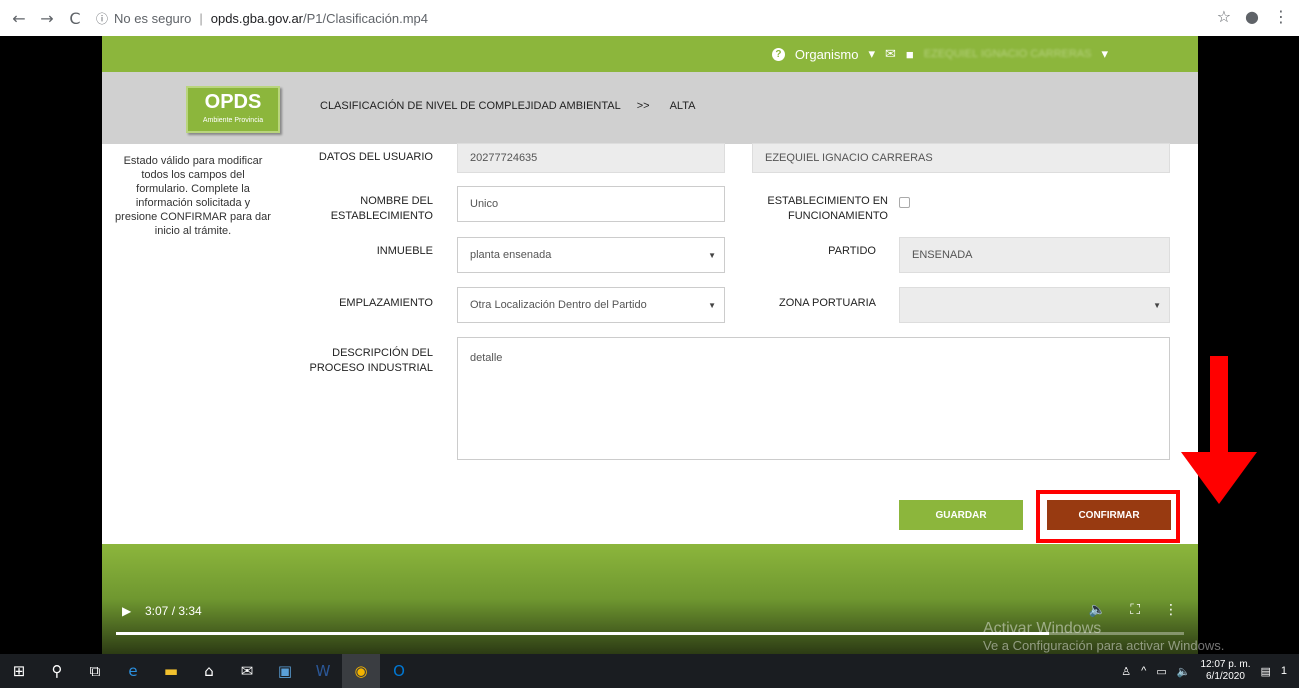 This screenshot has width=1299, height=688. Describe the element at coordinates (323, 671) in the screenshot. I see `word-icon: W` at that location.